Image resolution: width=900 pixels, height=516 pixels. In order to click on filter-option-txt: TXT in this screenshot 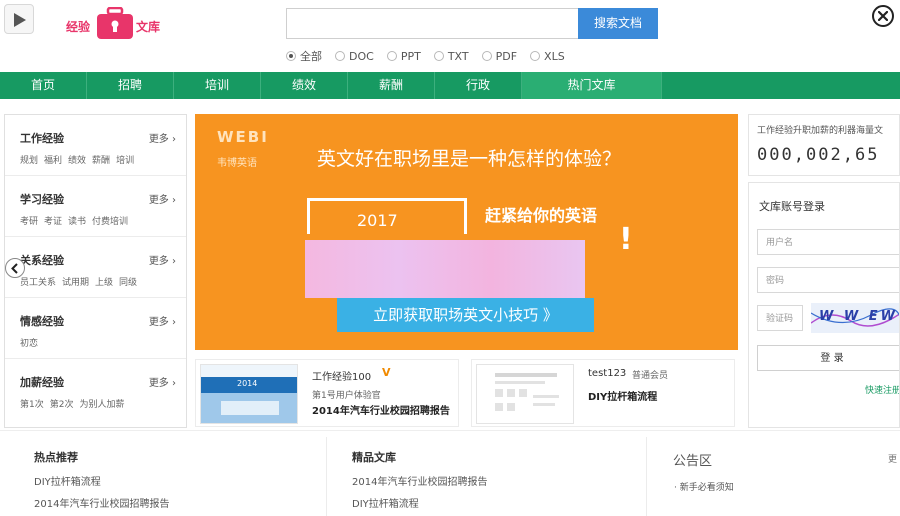, I will do `click(451, 56)`.